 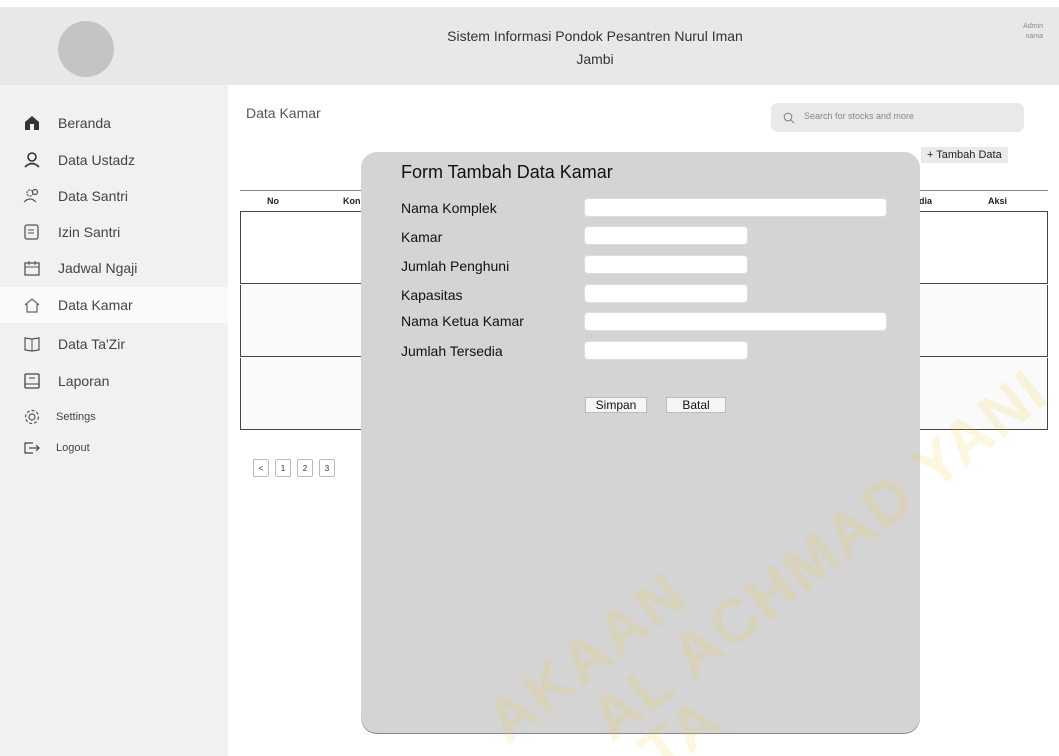 What do you see at coordinates (89, 232) in the screenshot?
I see `sidebar-item-label: Izin Santri` at bounding box center [89, 232].